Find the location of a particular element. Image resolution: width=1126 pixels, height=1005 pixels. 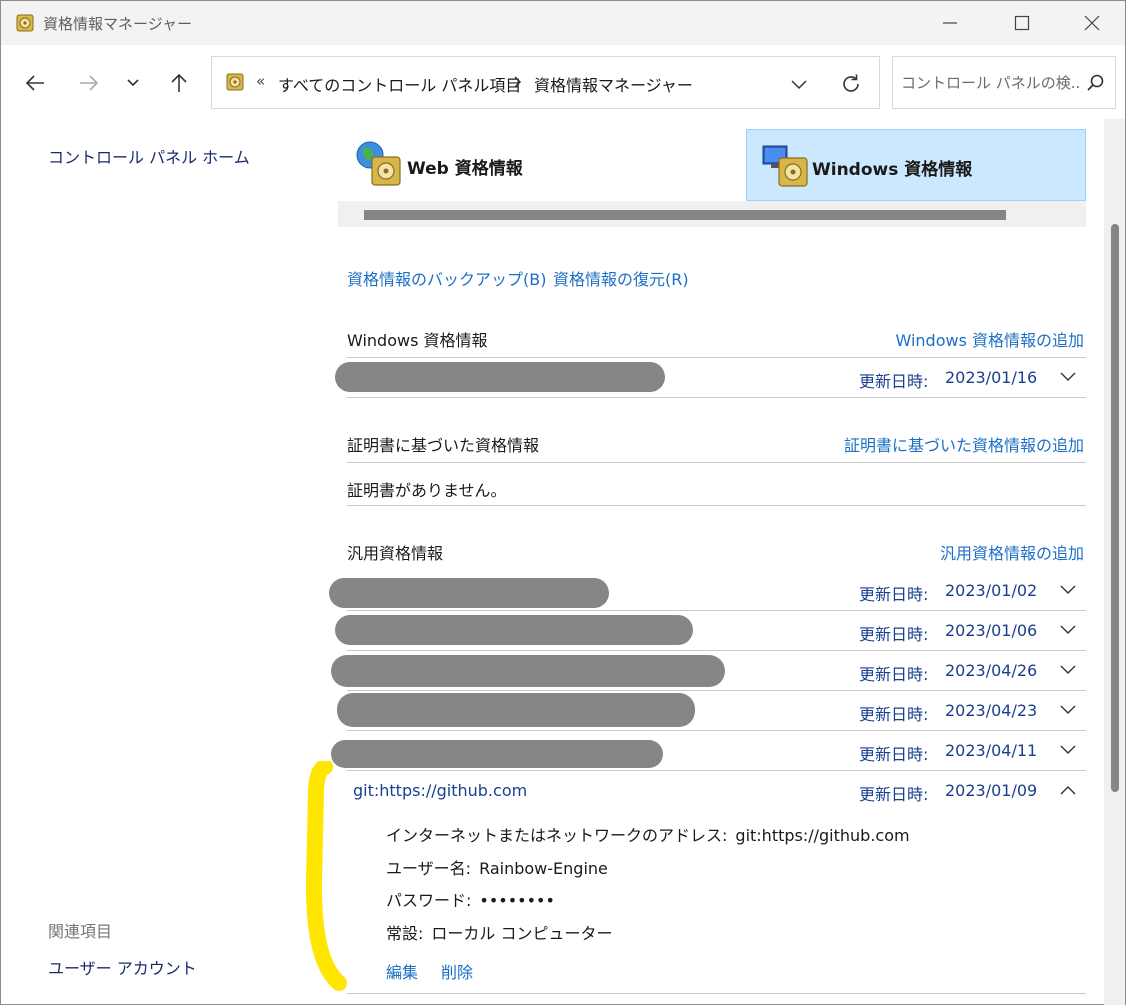

tab-web-label: Web 資格情報 is located at coordinates (465, 169).